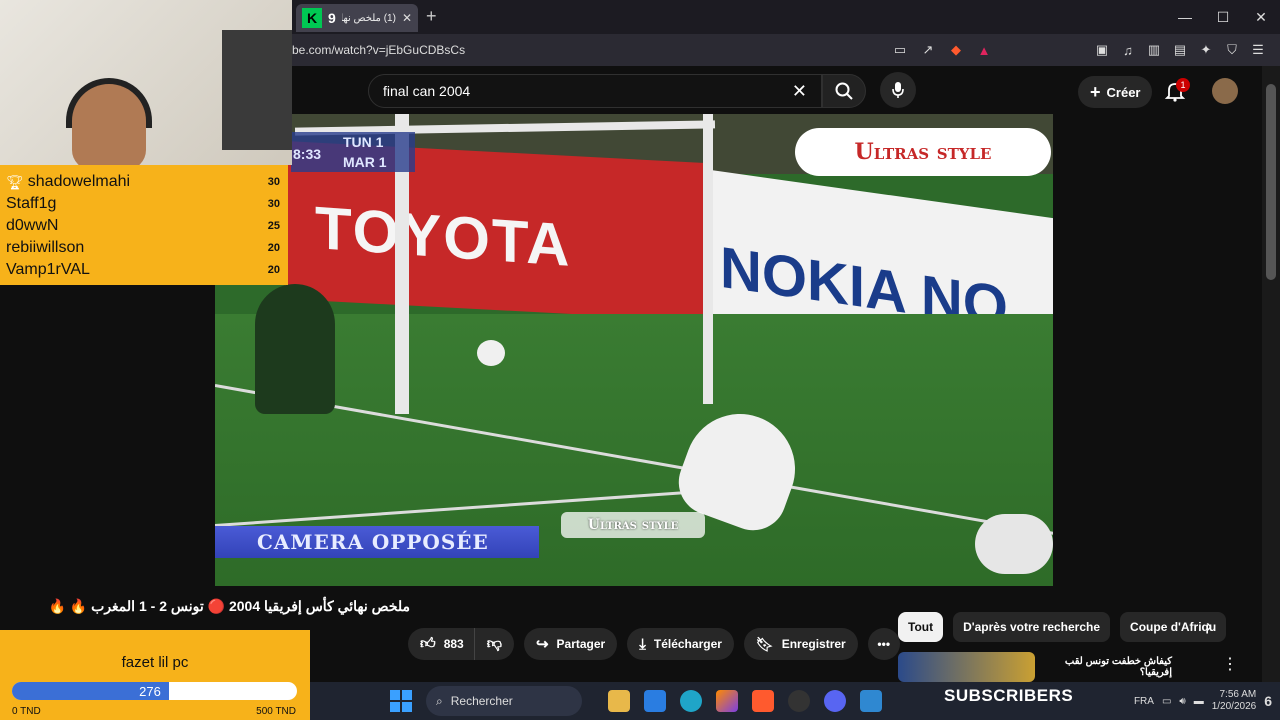 The width and height of the screenshot is (1280, 720). I want to click on windows-start-icon, so click(401, 701).